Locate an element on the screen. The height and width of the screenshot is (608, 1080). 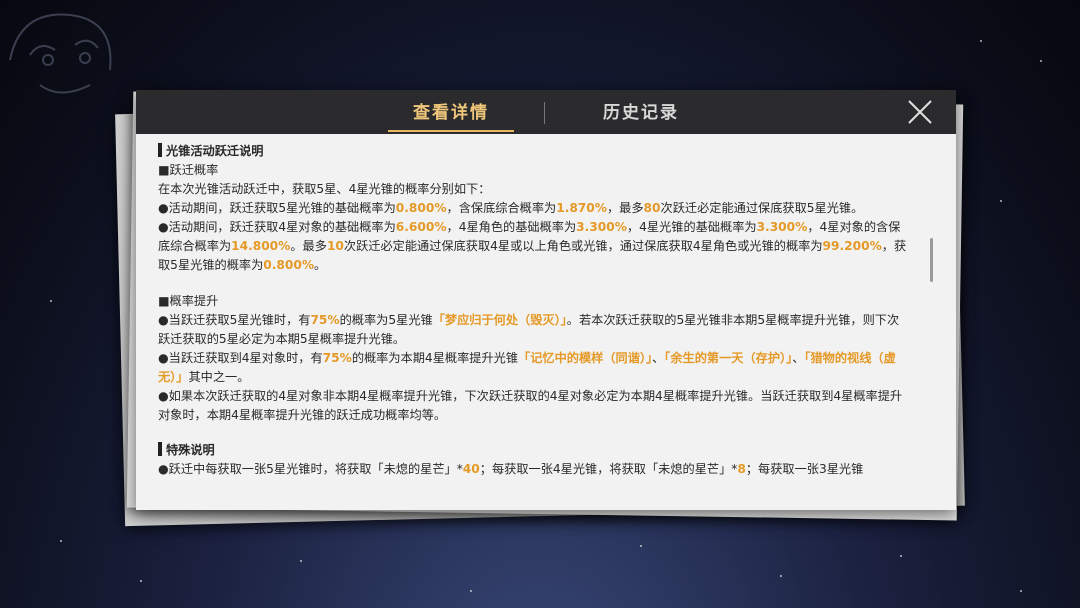
active-tab-indicator is located at coordinates (451, 131).